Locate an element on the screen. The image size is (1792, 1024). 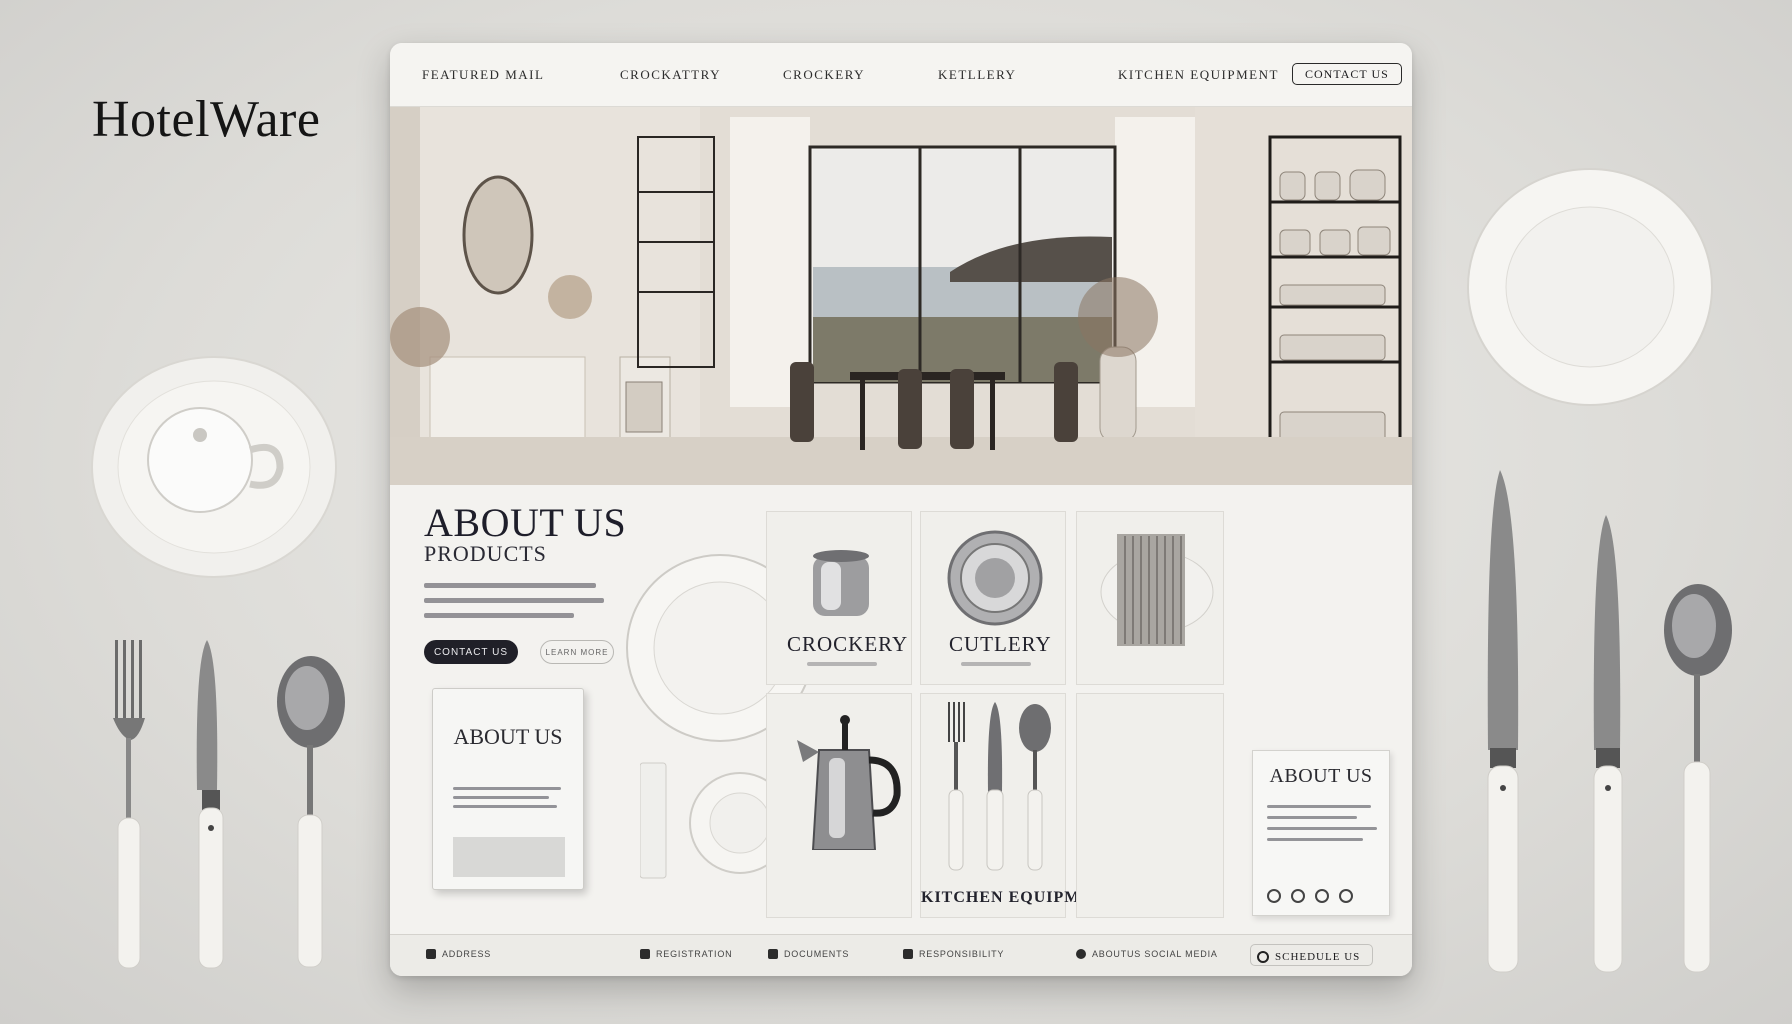
section-subtitle: PRODUCTS is located at coordinates (485, 553).